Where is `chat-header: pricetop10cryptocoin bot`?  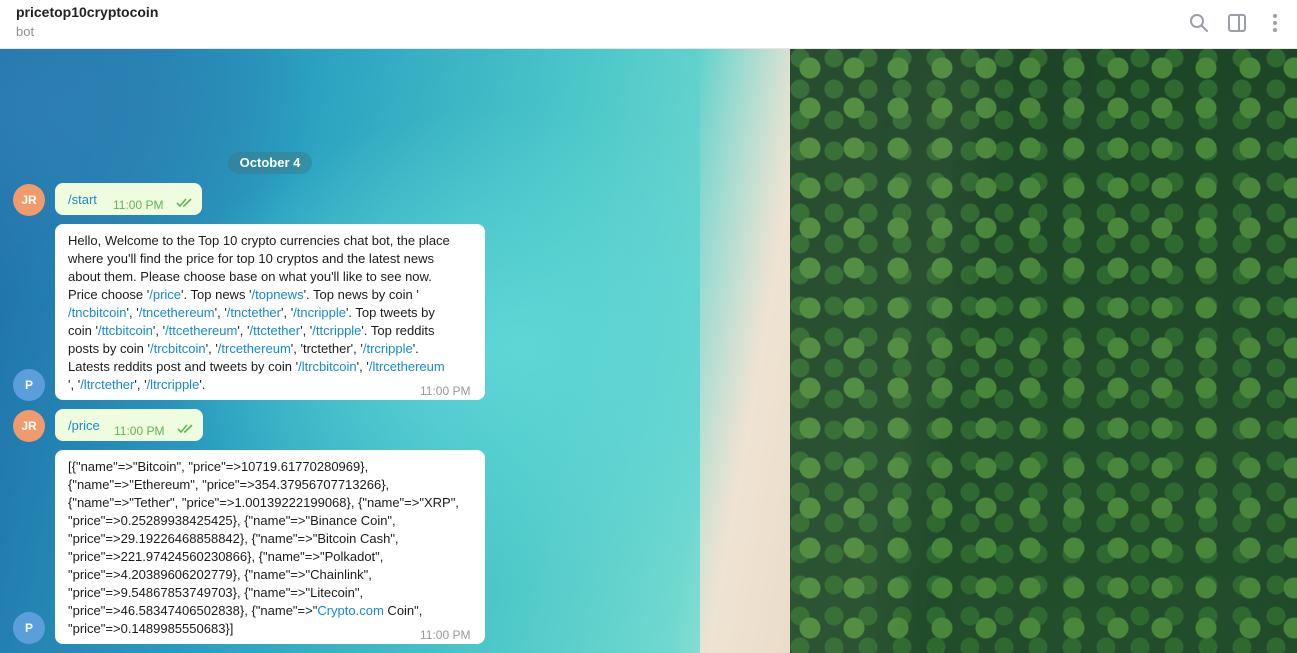 chat-header: pricetop10cryptocoin bot is located at coordinates (648, 24).